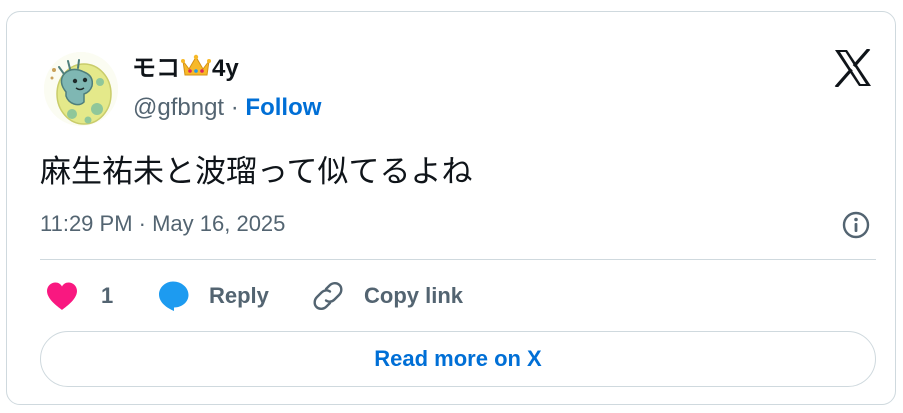 The image size is (903, 413). Describe the element at coordinates (856, 225) in the screenshot. I see `info-icon` at that location.